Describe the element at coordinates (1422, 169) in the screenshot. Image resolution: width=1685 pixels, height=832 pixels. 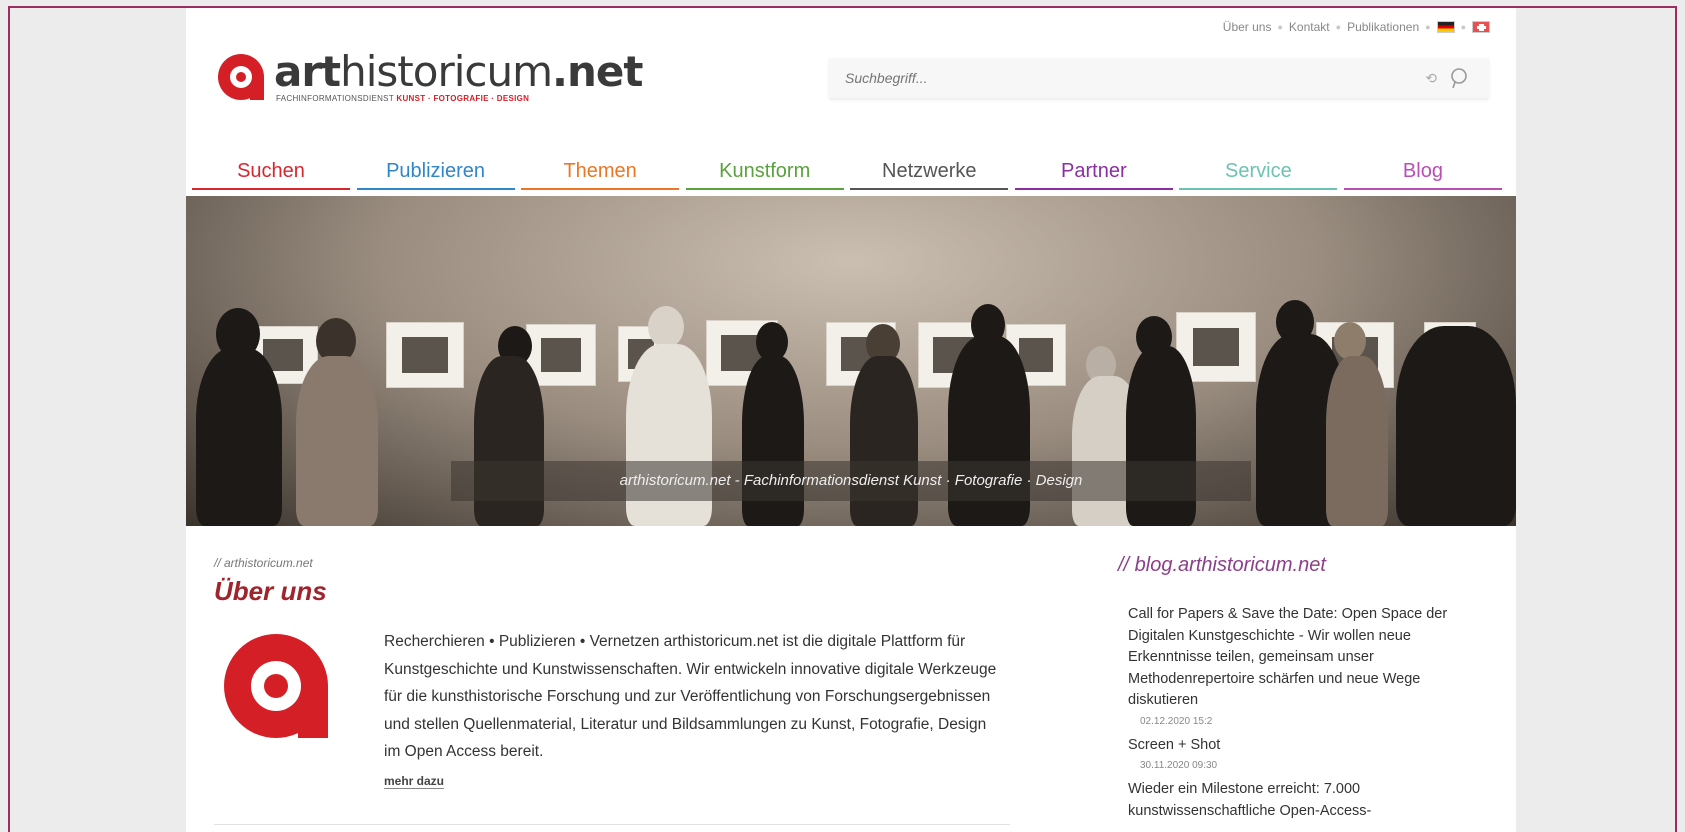
I see `nav-item-blog: Blog` at that location.